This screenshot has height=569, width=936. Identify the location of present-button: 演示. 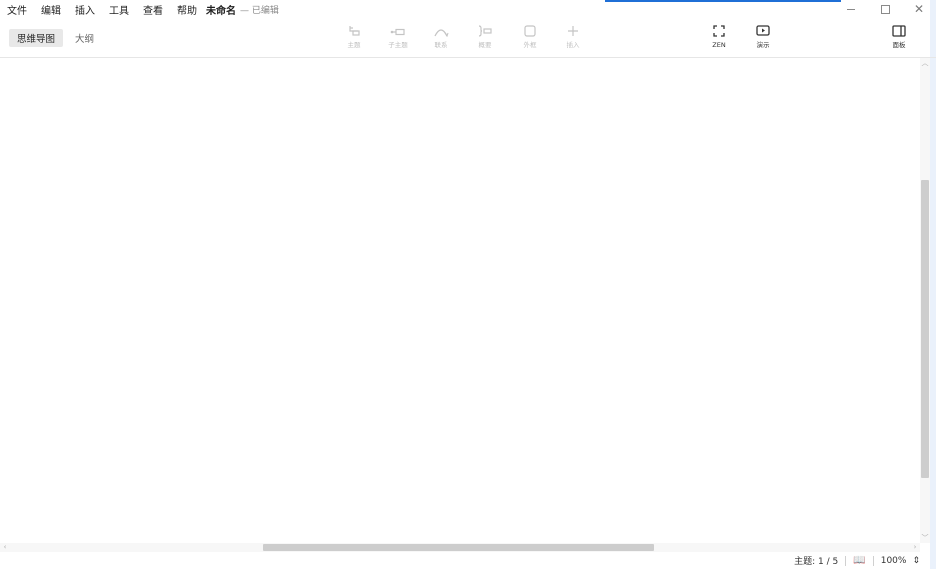
(763, 39).